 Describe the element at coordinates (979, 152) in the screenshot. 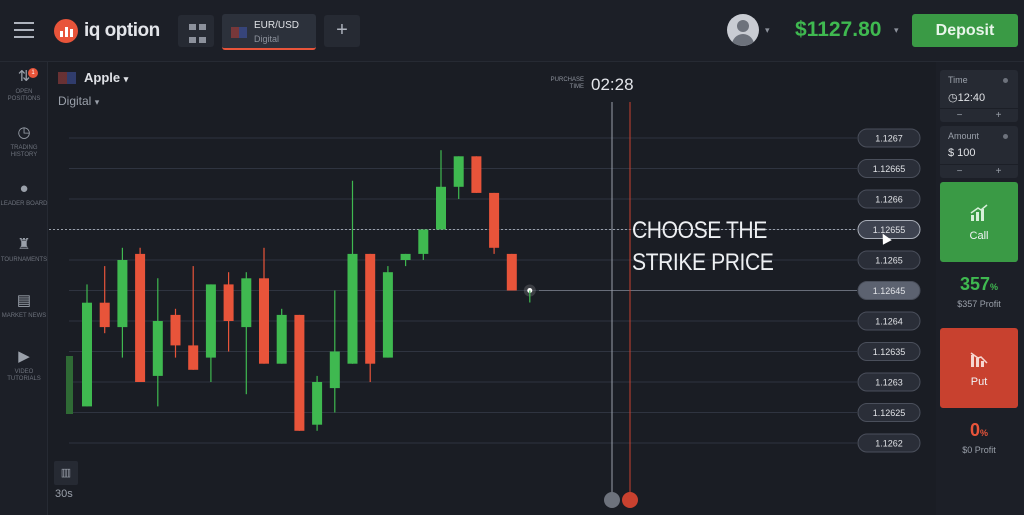

I see `amount-box: Amount $ 100 − +` at that location.